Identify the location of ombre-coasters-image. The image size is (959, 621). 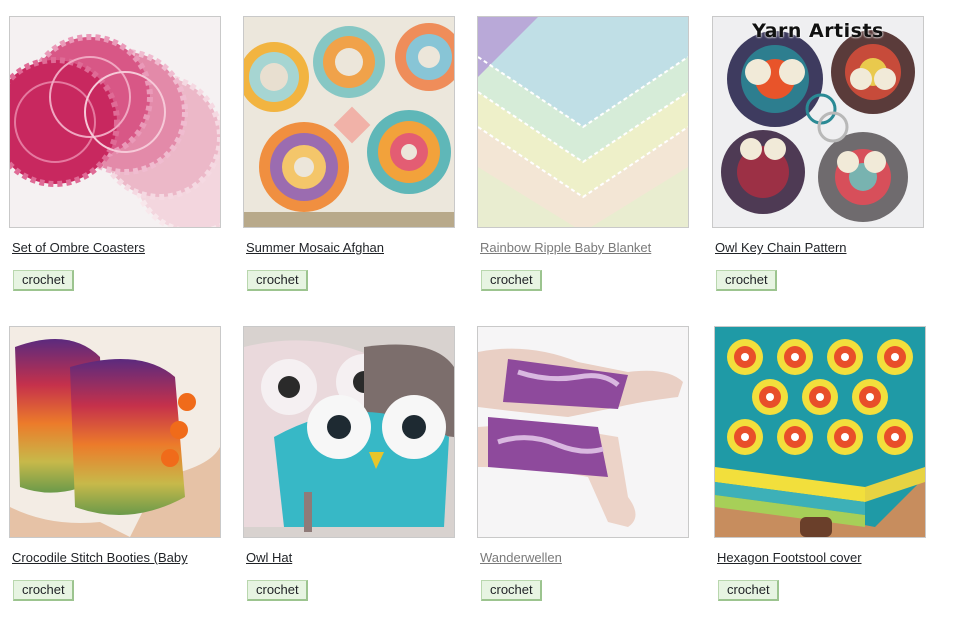
(115, 122).